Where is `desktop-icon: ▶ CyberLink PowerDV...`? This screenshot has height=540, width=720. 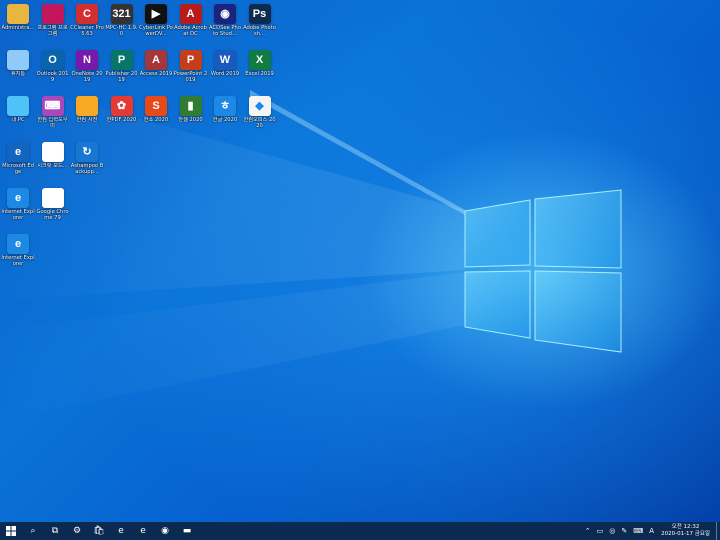 desktop-icon: ▶ CyberLink PowerDV... is located at coordinates (156, 20).